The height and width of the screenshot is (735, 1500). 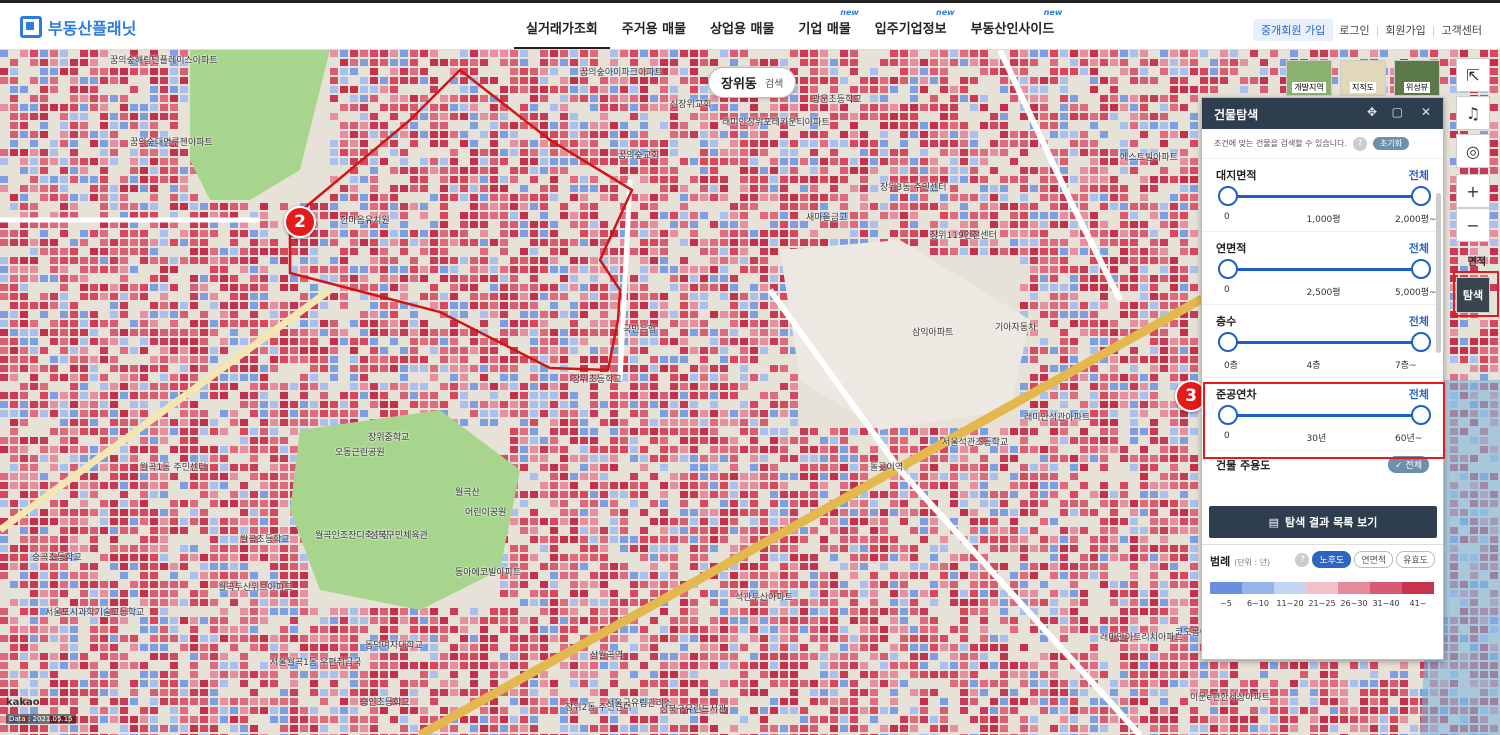 I want to click on nav-corporate: 기업 매물 new, so click(x=824, y=28).